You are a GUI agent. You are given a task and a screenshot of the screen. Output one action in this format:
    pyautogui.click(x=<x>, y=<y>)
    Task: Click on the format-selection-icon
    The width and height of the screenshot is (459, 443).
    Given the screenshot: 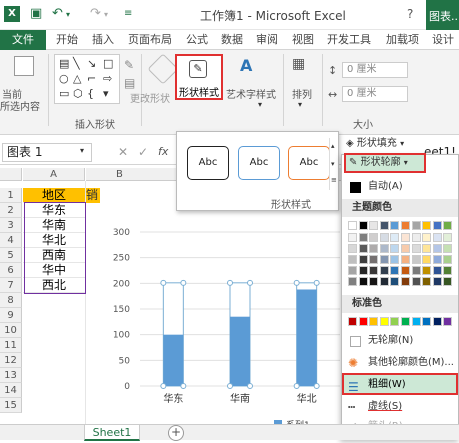 What is the action you would take?
    pyautogui.click(x=24, y=66)
    